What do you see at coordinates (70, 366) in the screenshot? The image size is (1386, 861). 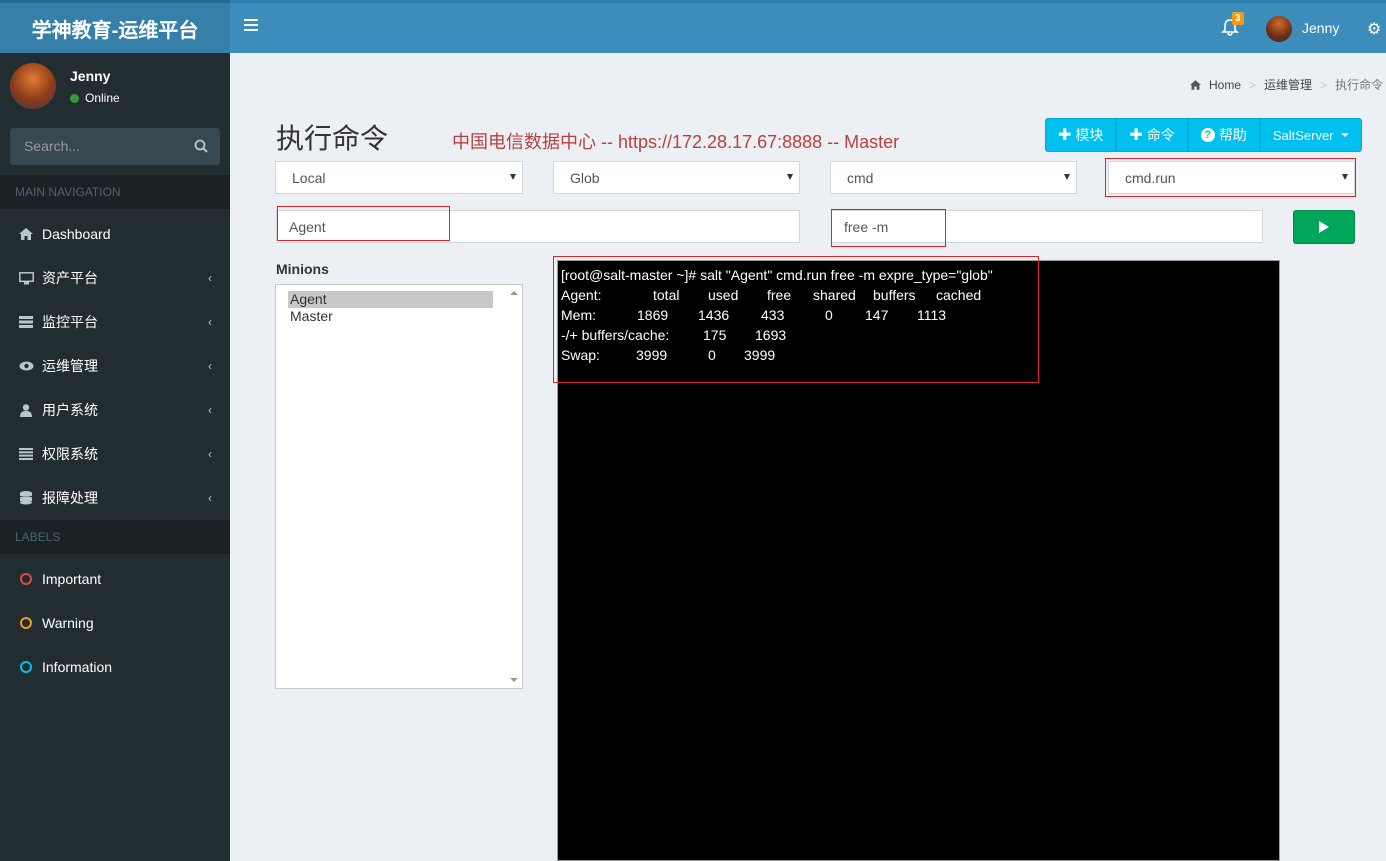 I see `sidebar-item-label: 运维管理` at bounding box center [70, 366].